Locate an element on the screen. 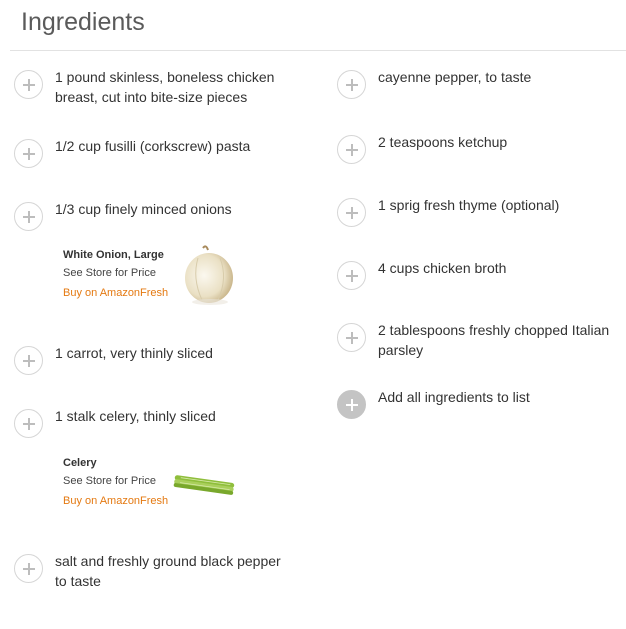  ingredient-text: 1 sprig fresh thyme (optional) is located at coordinates (469, 205).